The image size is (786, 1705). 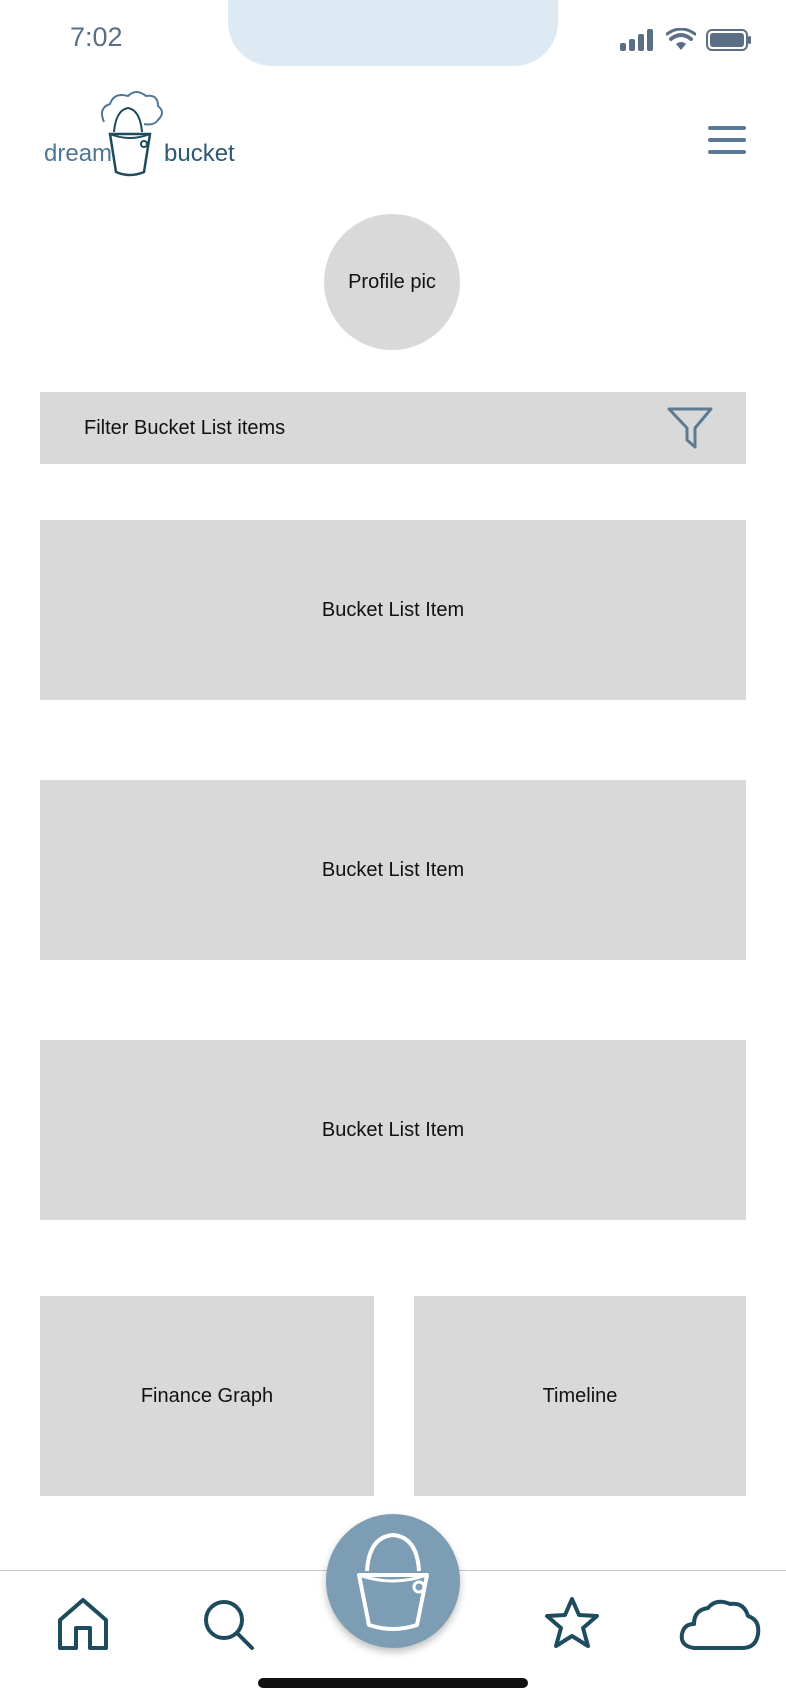 I want to click on filter-funnel-icon, so click(x=690, y=428).